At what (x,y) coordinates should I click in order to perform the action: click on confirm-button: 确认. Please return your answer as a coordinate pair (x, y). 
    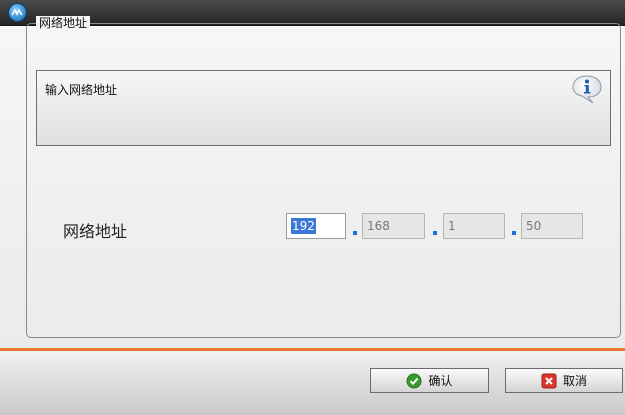
    Looking at the image, I should click on (429, 380).